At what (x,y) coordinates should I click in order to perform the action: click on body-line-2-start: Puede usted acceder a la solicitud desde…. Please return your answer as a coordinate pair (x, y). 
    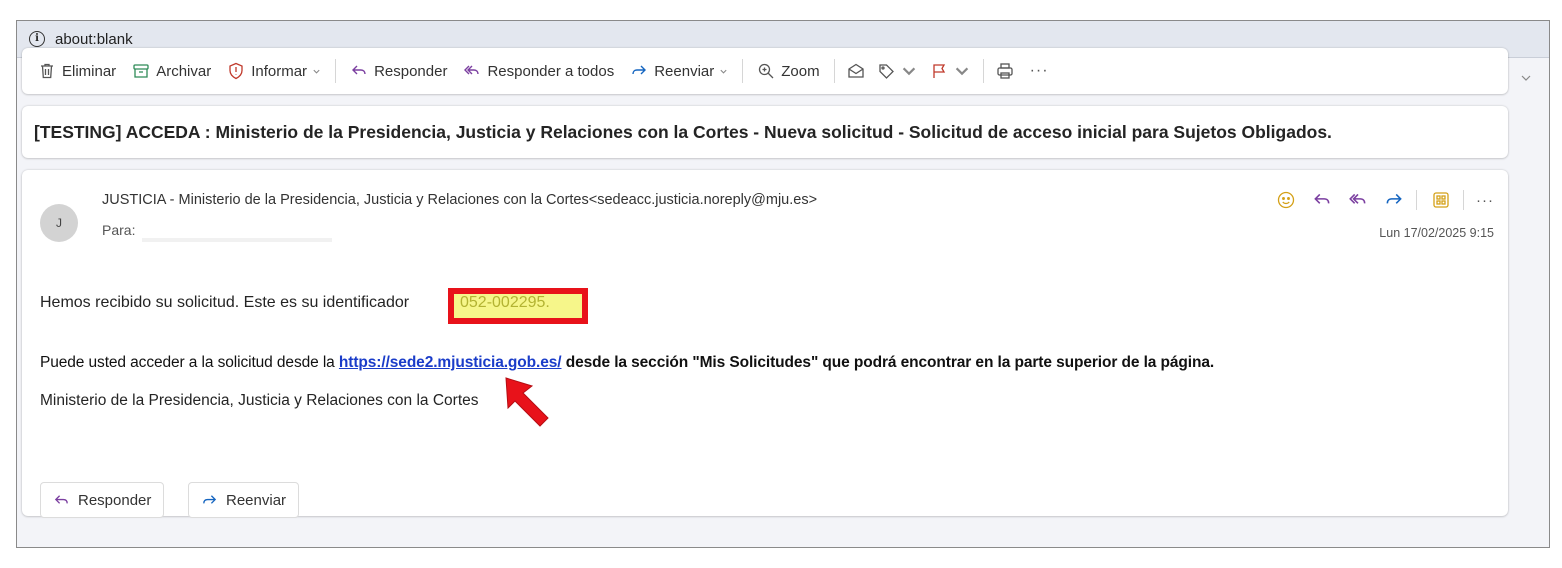
    Looking at the image, I should click on (189, 362).